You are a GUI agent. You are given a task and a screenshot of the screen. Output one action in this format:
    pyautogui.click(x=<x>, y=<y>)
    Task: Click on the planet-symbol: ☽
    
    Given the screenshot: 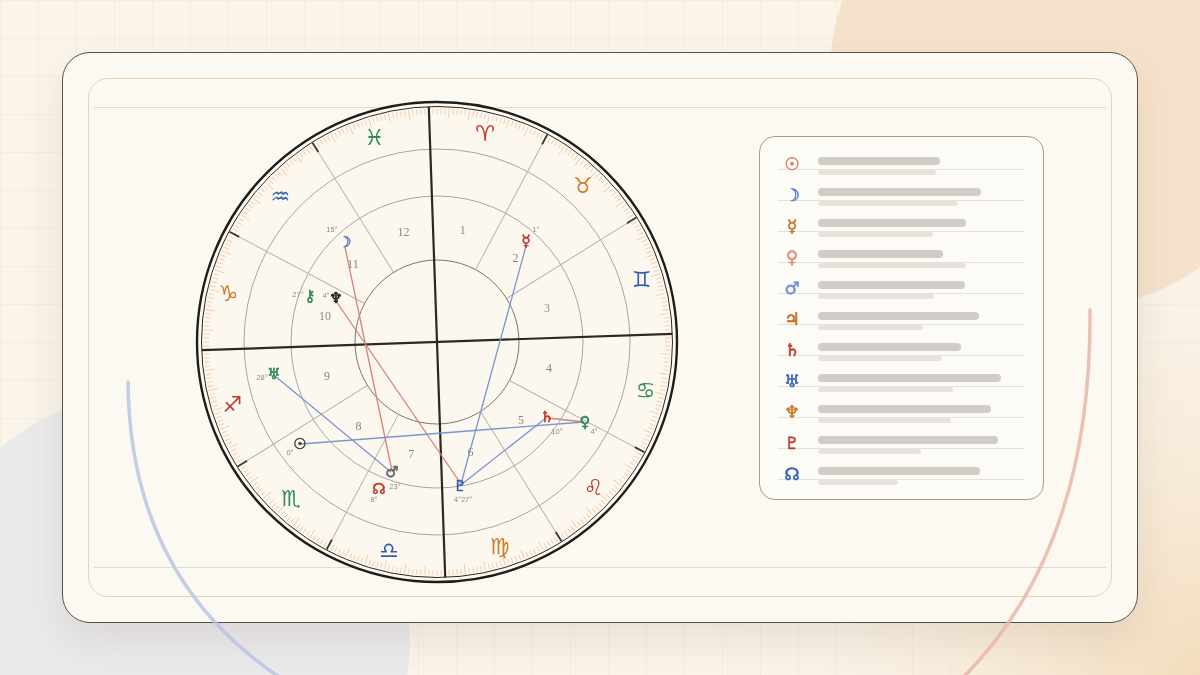 What is the action you would take?
    pyautogui.click(x=345, y=242)
    